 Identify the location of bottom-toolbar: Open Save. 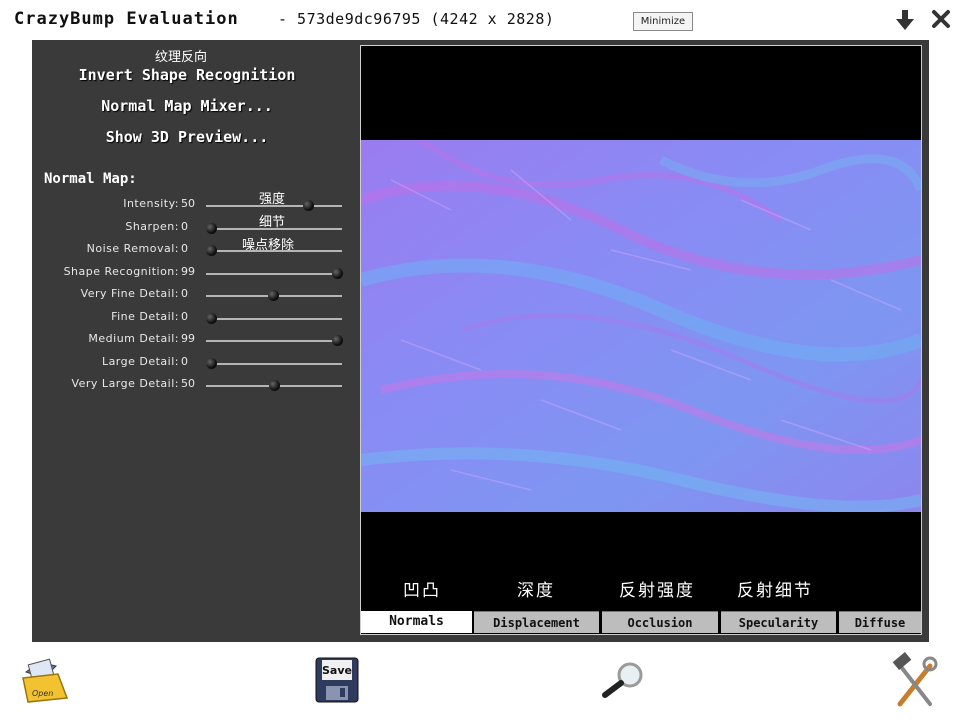
(480, 681).